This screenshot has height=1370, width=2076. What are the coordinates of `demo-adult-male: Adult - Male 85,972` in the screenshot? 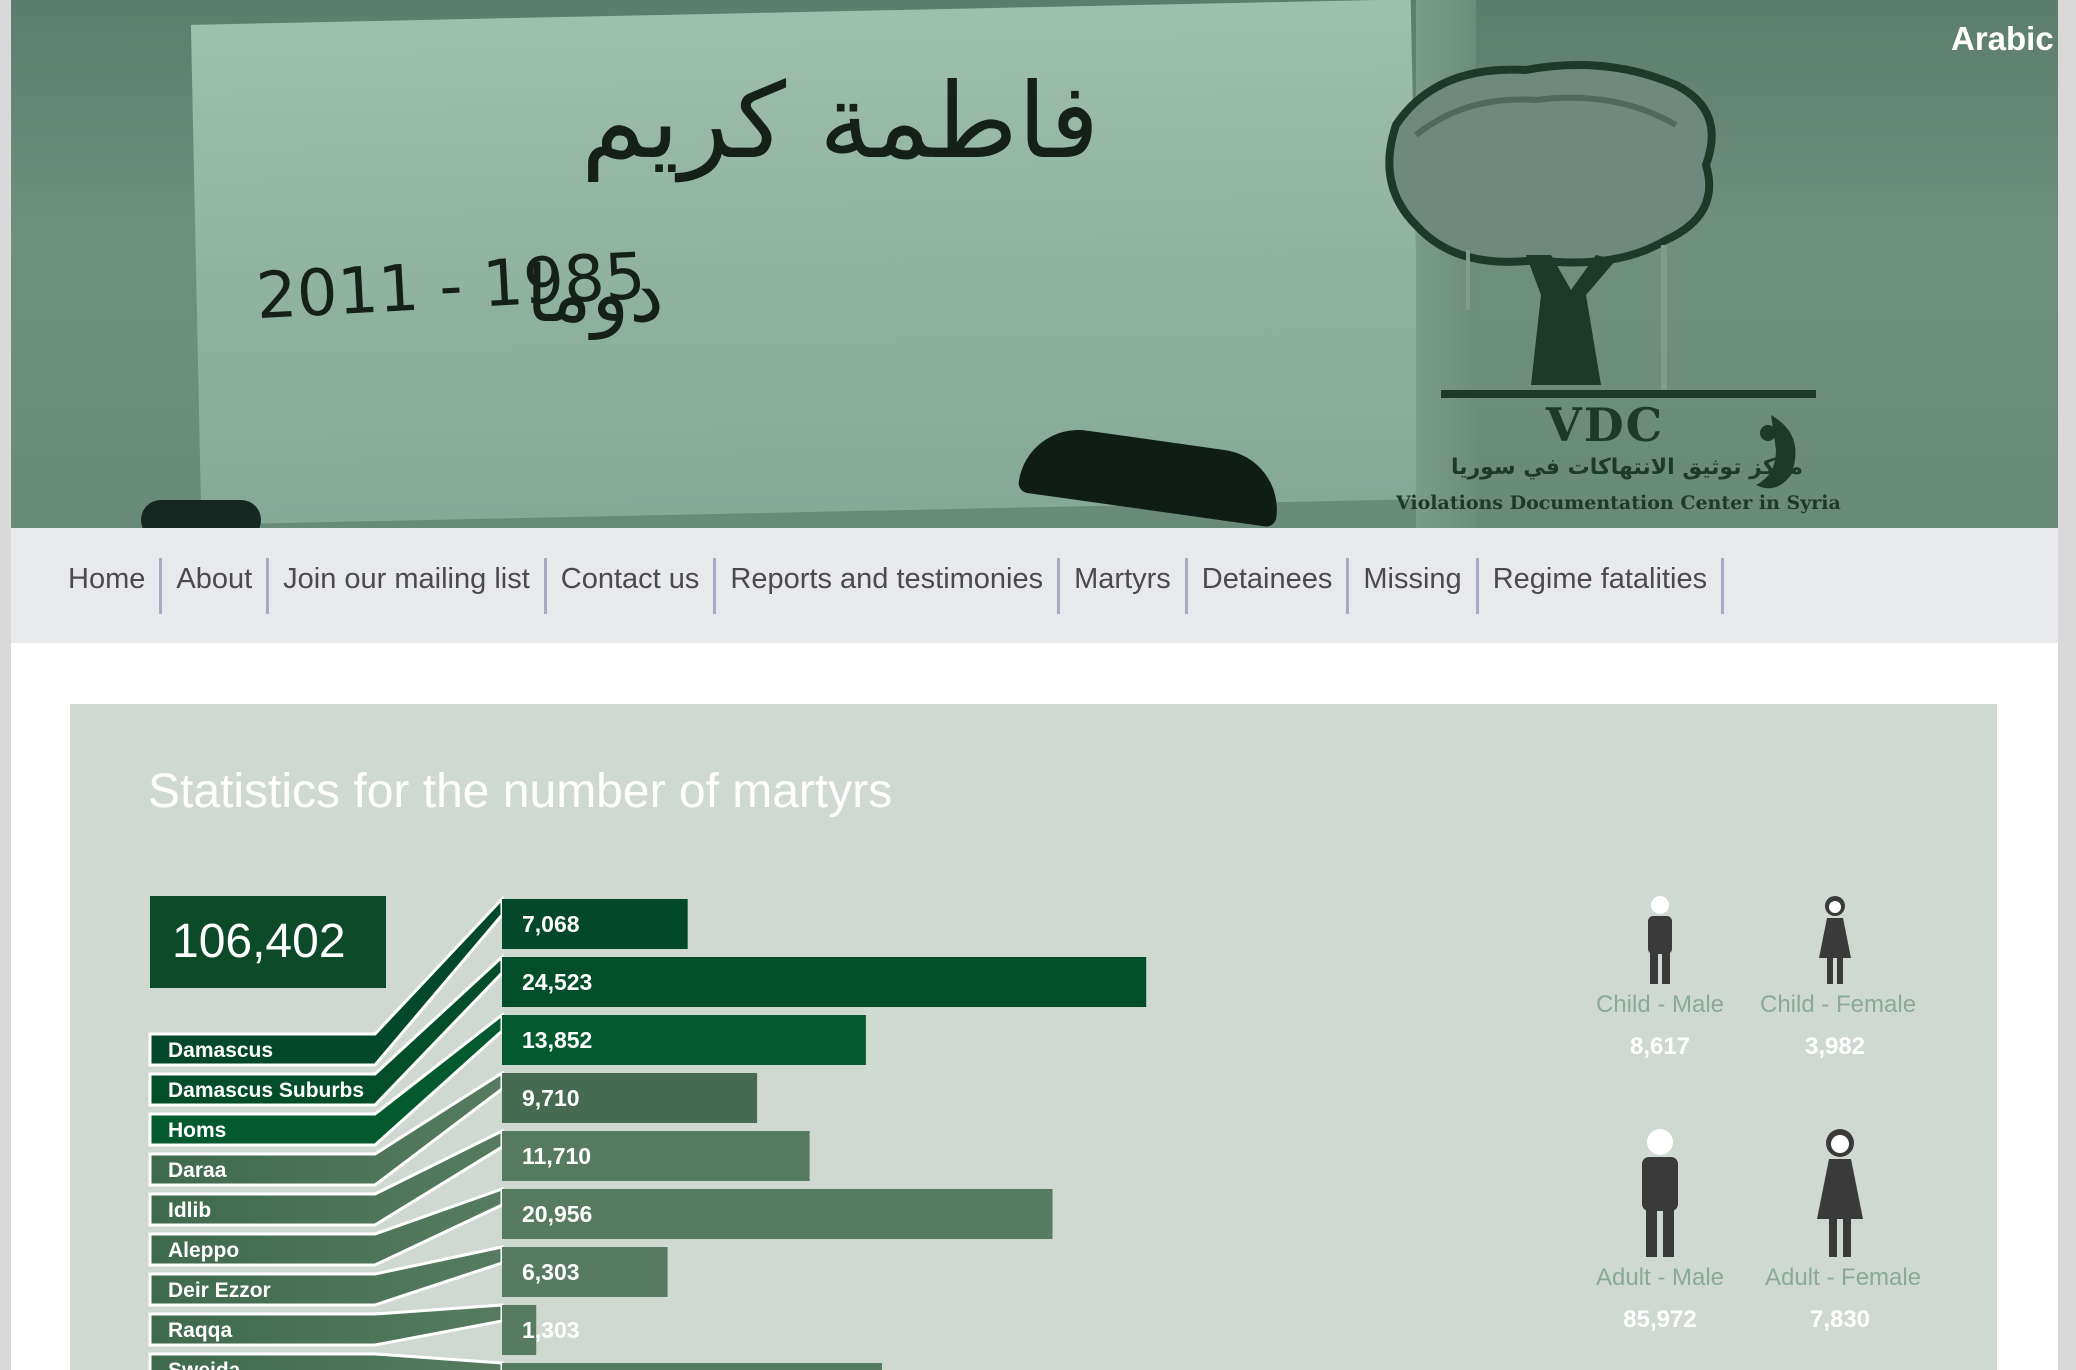 It's located at (1660, 1231).